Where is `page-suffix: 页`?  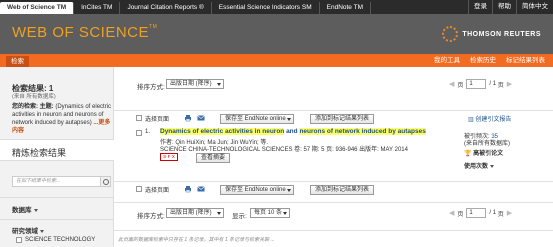 page-suffix: 页 is located at coordinates (500, 85).